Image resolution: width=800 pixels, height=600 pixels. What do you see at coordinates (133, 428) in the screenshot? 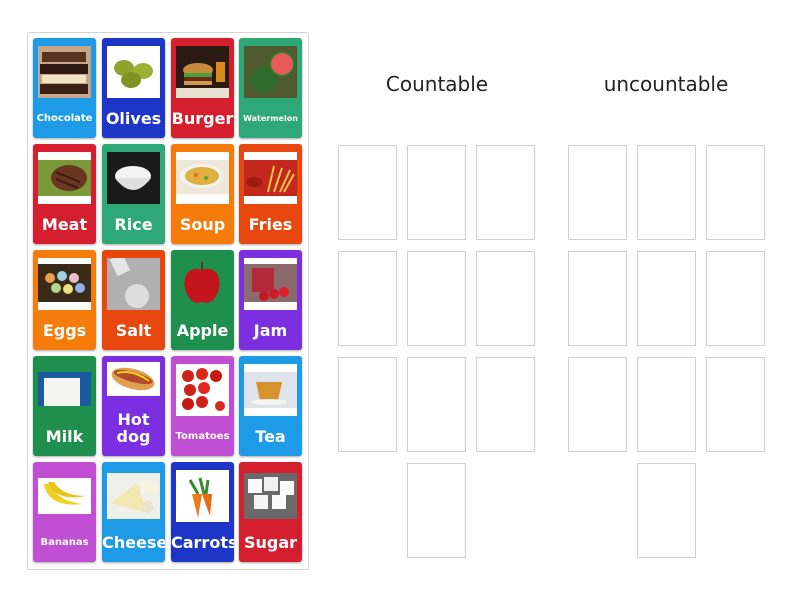
I see `card-label: Hot dog` at bounding box center [133, 428].